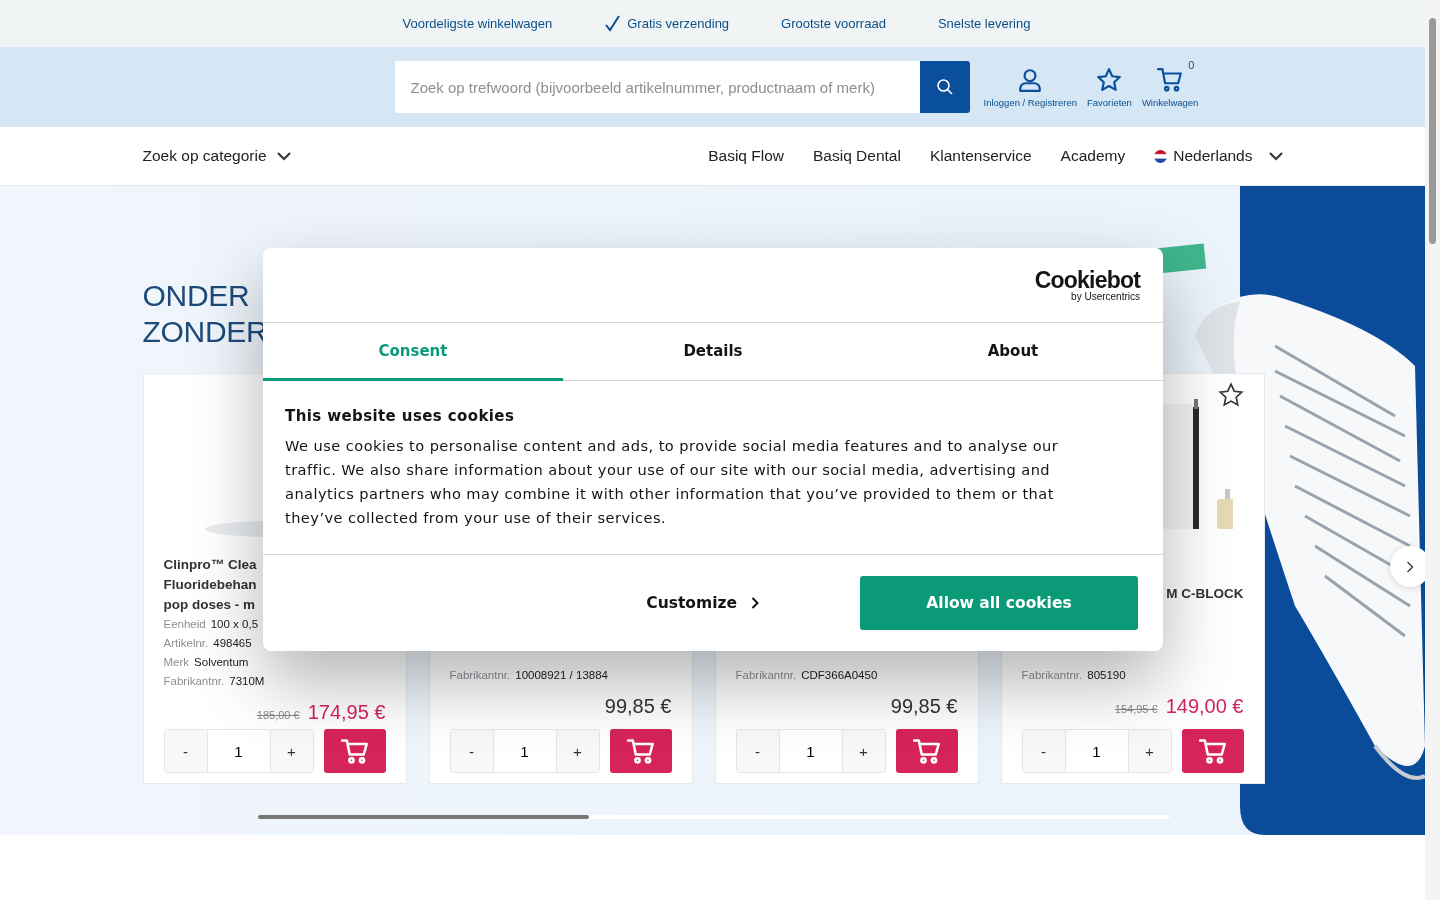 The width and height of the screenshot is (1440, 900). Describe the element at coordinates (1093, 156) in the screenshot. I see `nav-link: Academy` at that location.